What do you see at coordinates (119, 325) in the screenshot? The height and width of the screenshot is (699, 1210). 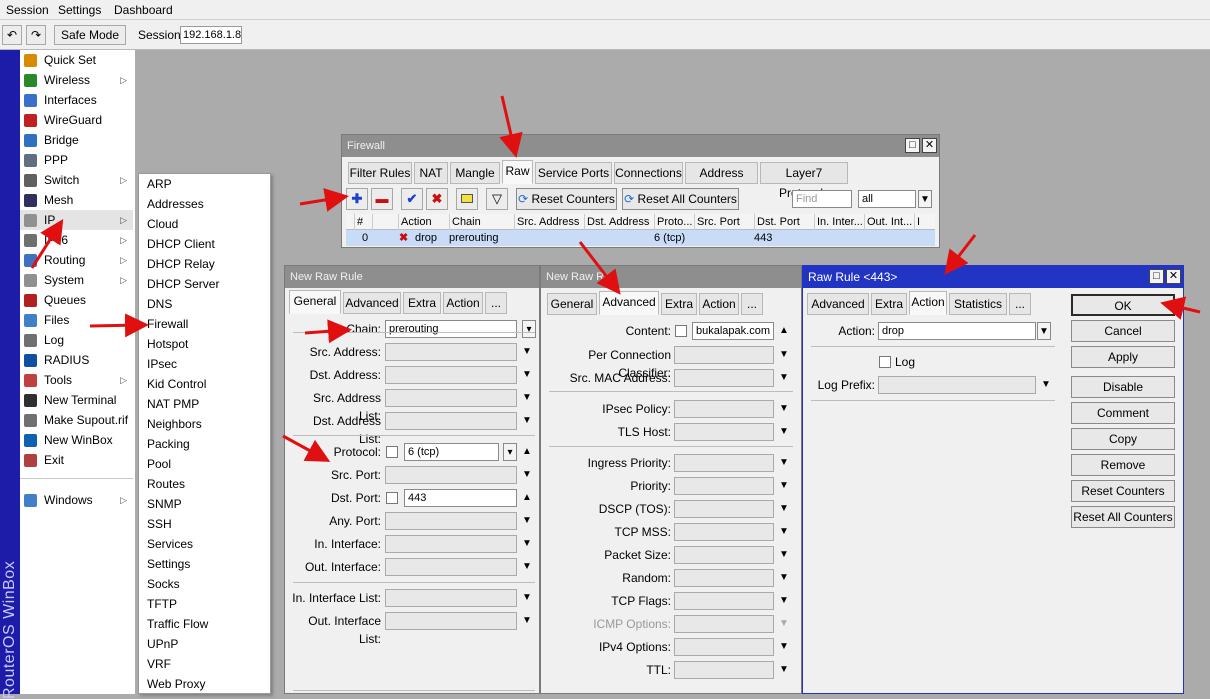 I see `arrow-firewall` at bounding box center [119, 325].